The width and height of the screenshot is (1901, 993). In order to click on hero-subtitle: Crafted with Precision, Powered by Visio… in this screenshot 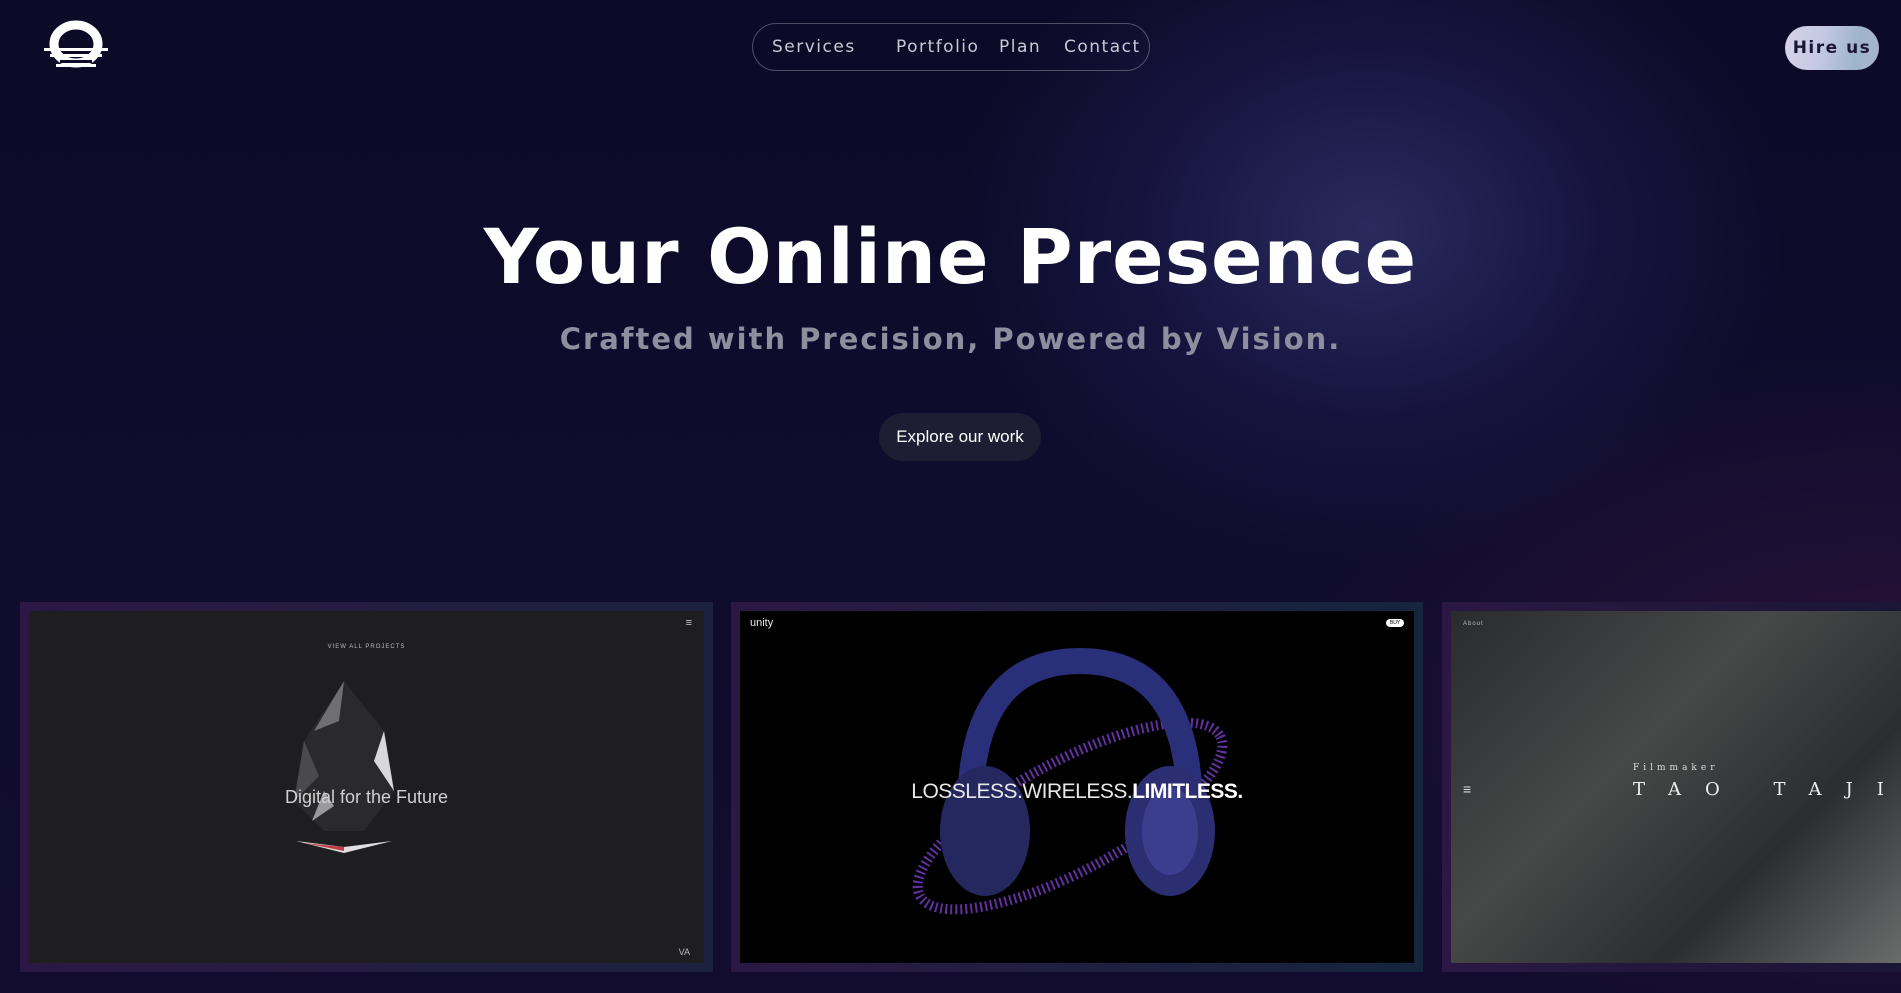, I will do `click(950, 339)`.